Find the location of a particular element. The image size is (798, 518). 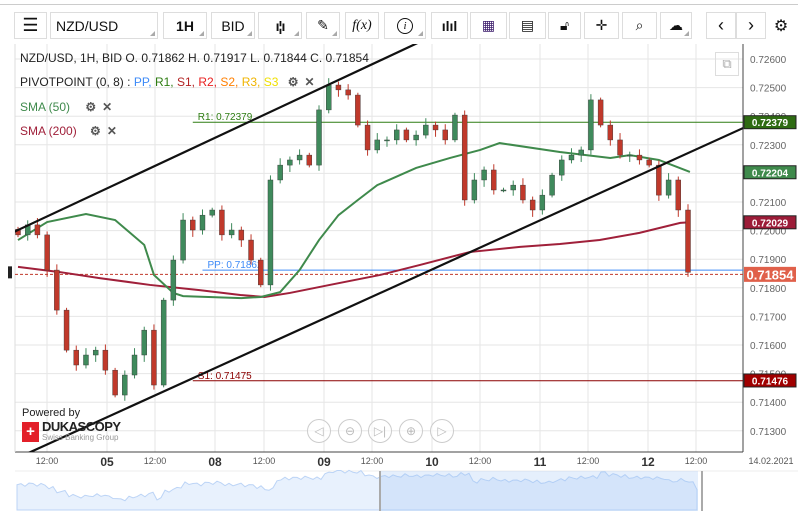

pan-left-button: ◁ is located at coordinates (319, 431).